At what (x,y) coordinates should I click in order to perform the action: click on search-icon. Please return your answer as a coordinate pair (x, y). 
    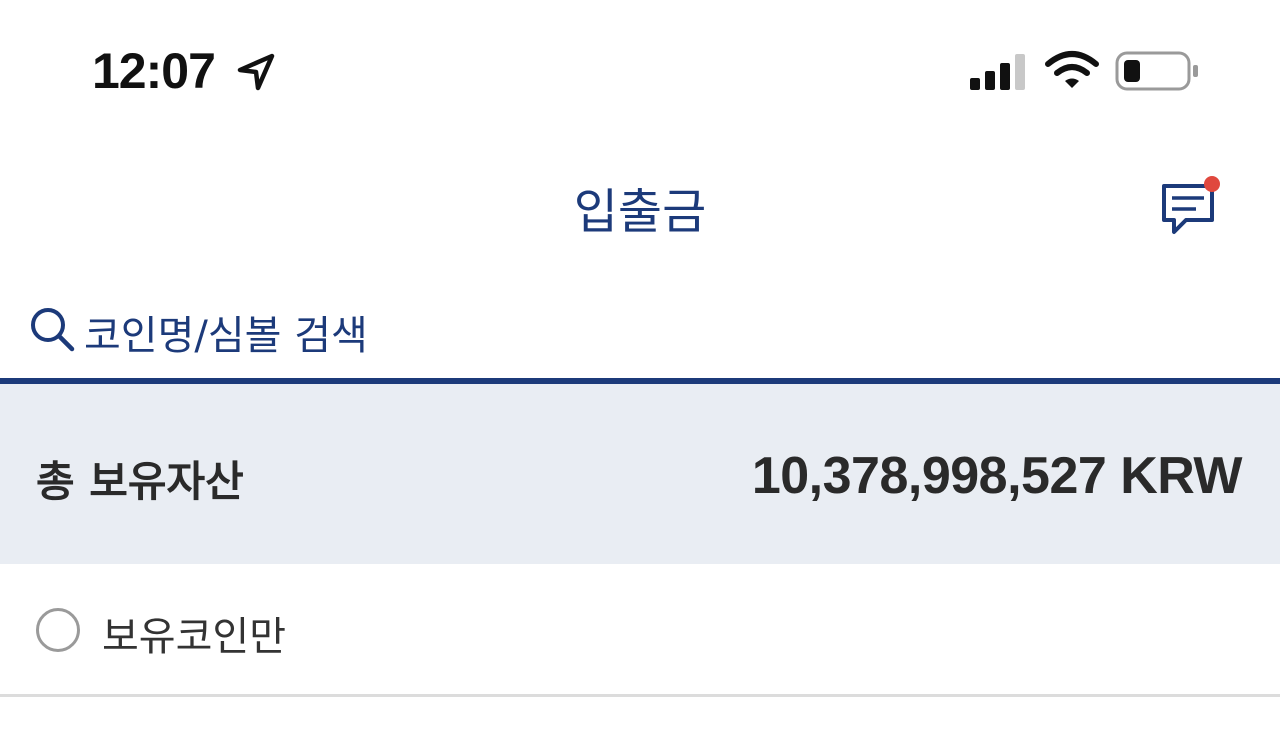
    Looking at the image, I should click on (53, 330).